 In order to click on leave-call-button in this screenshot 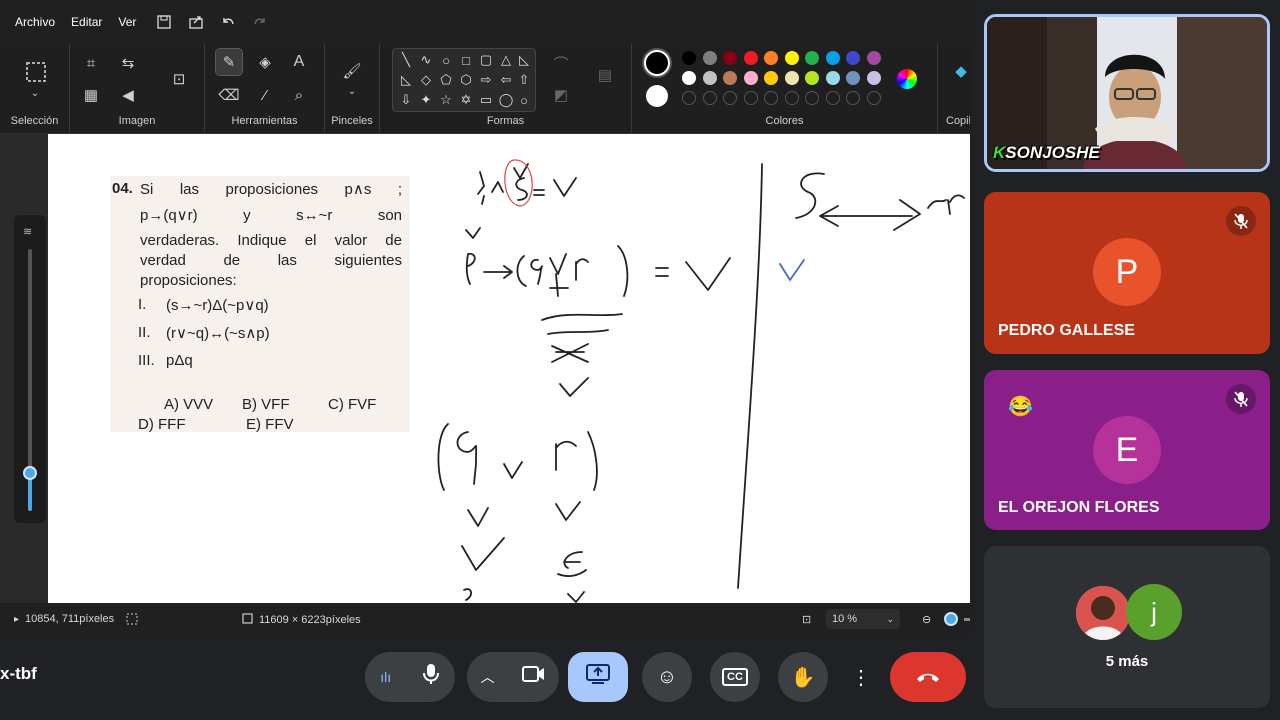, I will do `click(928, 677)`.